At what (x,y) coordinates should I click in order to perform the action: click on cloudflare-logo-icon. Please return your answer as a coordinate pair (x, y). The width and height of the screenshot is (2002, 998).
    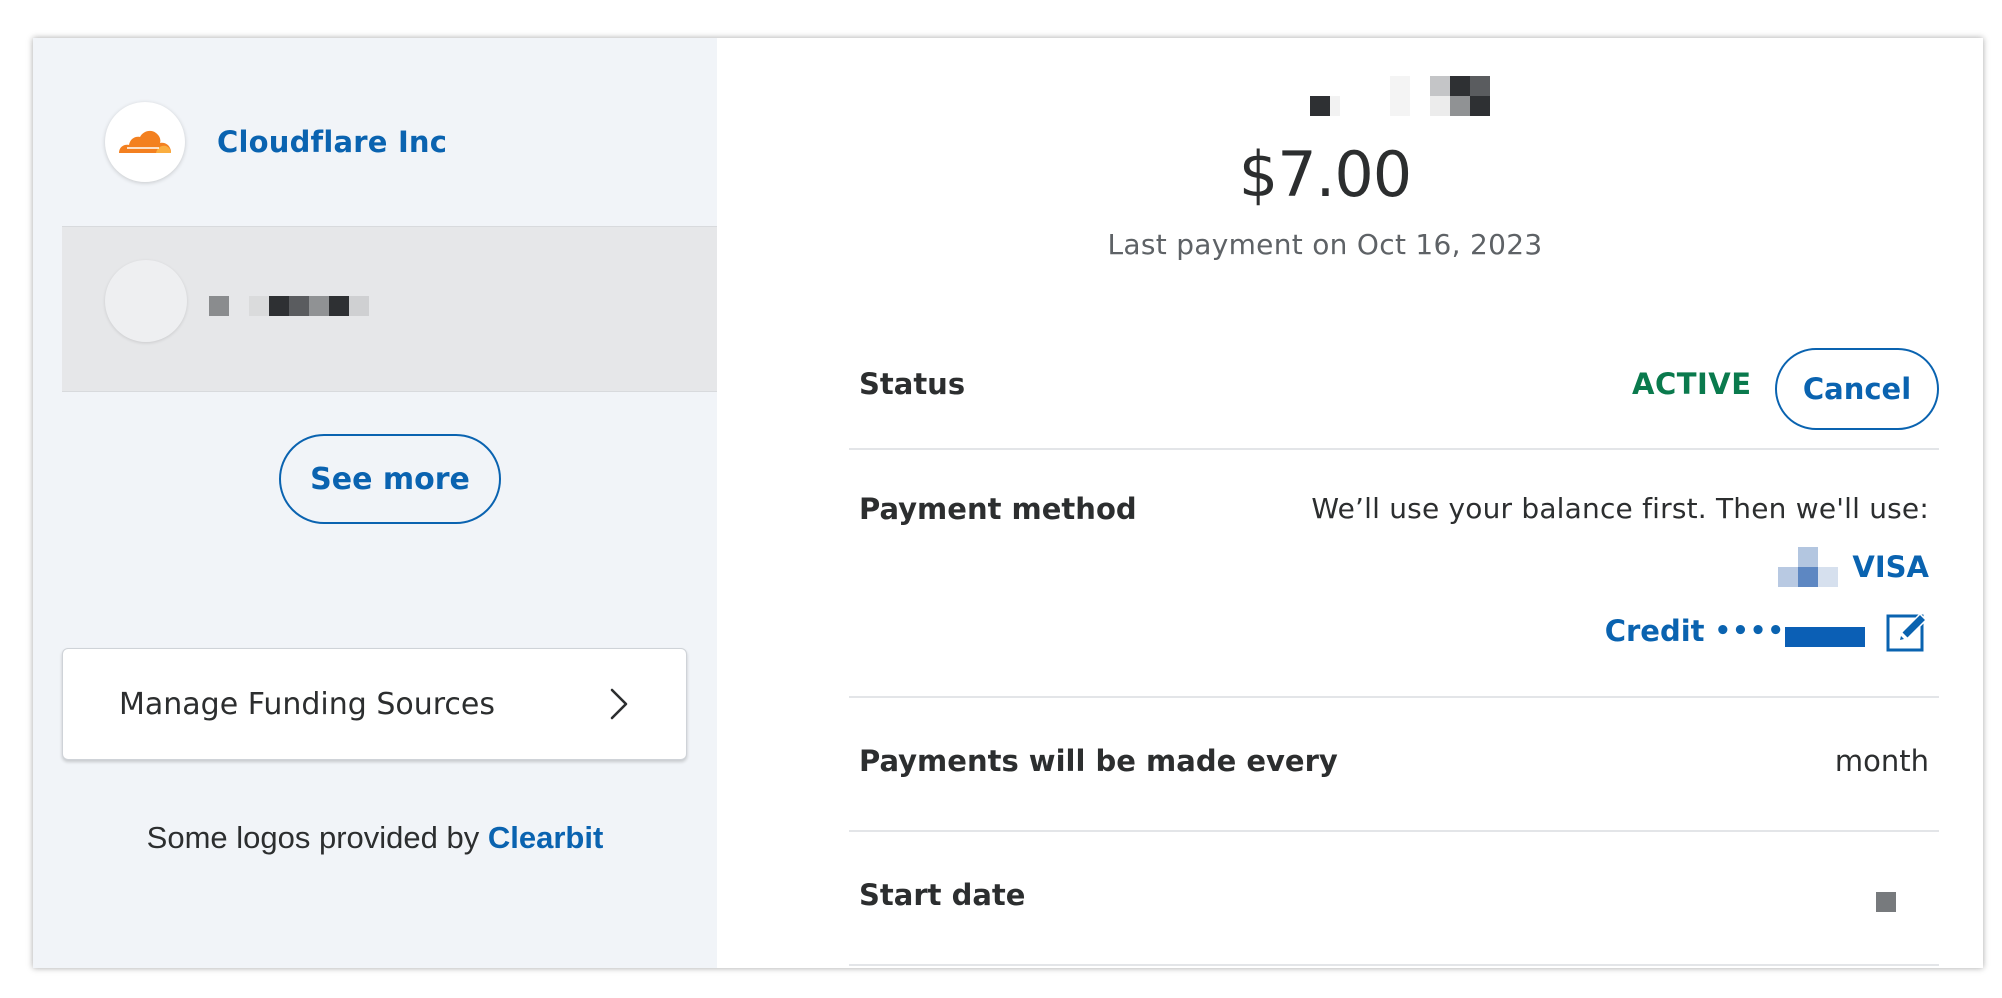
    Looking at the image, I should click on (145, 142).